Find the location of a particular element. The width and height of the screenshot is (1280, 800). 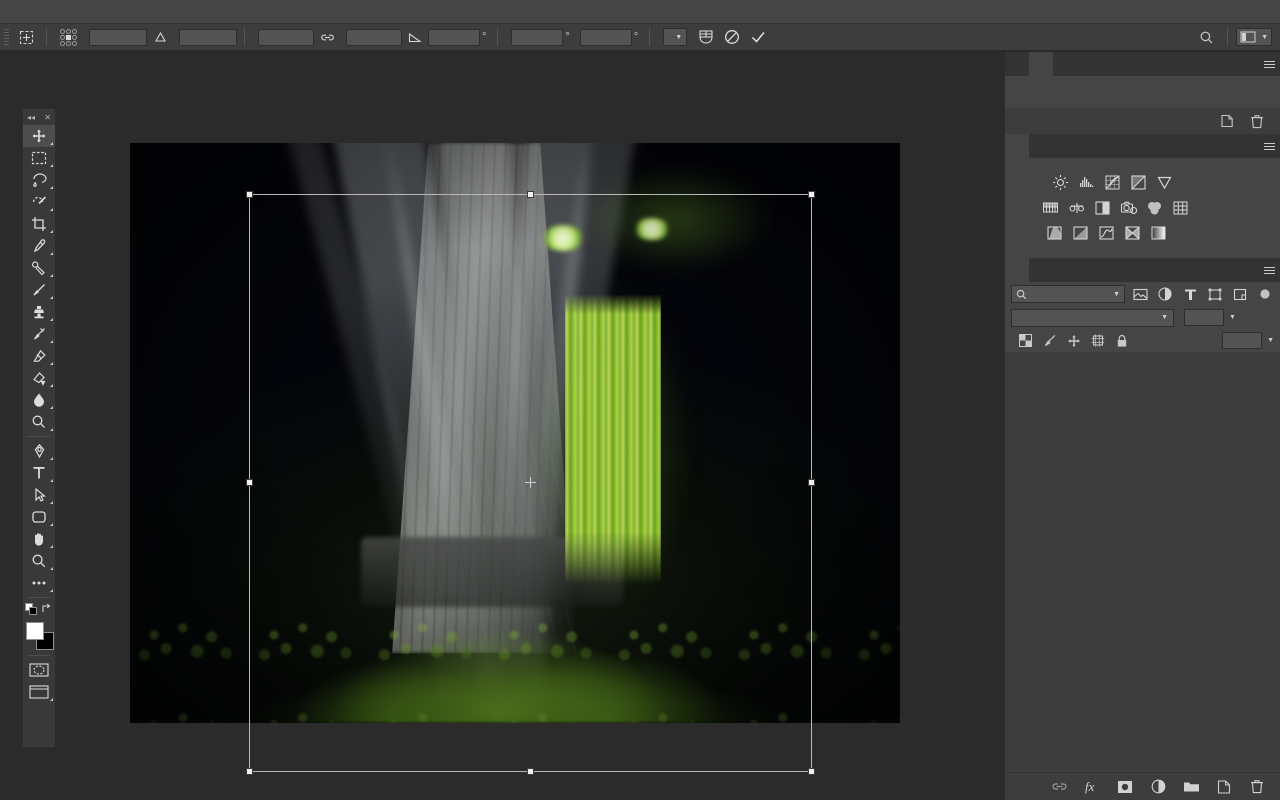

lock-all-icon is located at coordinates (1121, 341).